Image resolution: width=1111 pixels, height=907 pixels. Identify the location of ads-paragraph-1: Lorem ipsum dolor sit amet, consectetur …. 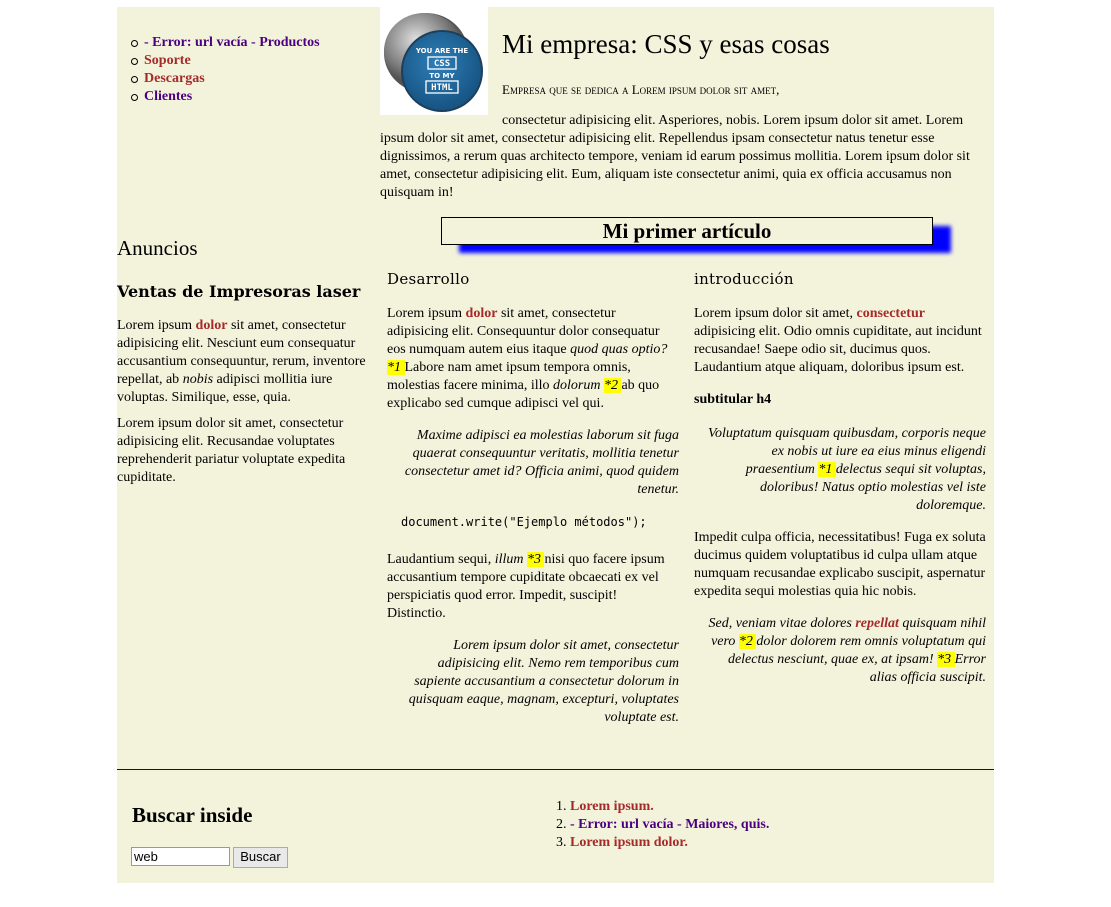
(241, 361).